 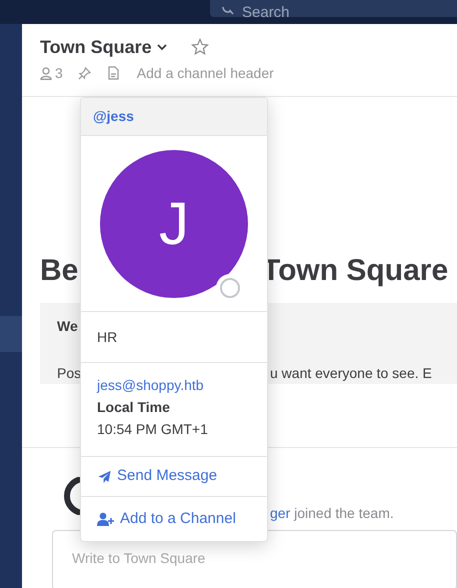 I want to click on user-link: ger, so click(x=280, y=513).